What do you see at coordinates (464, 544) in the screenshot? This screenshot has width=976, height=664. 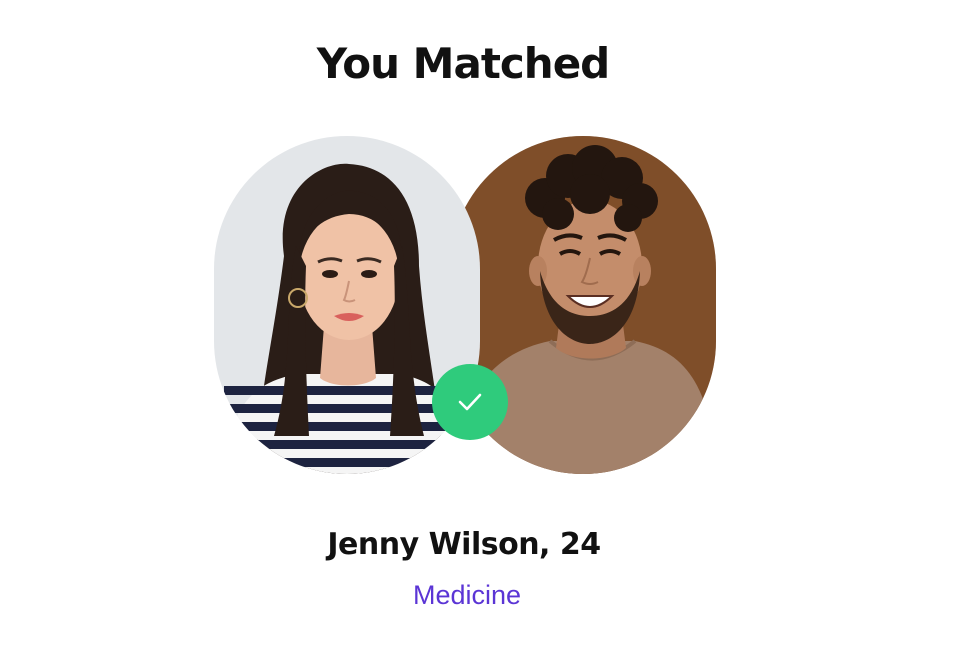 I see `match-name-age: Jenny Wilson, 24` at bounding box center [464, 544].